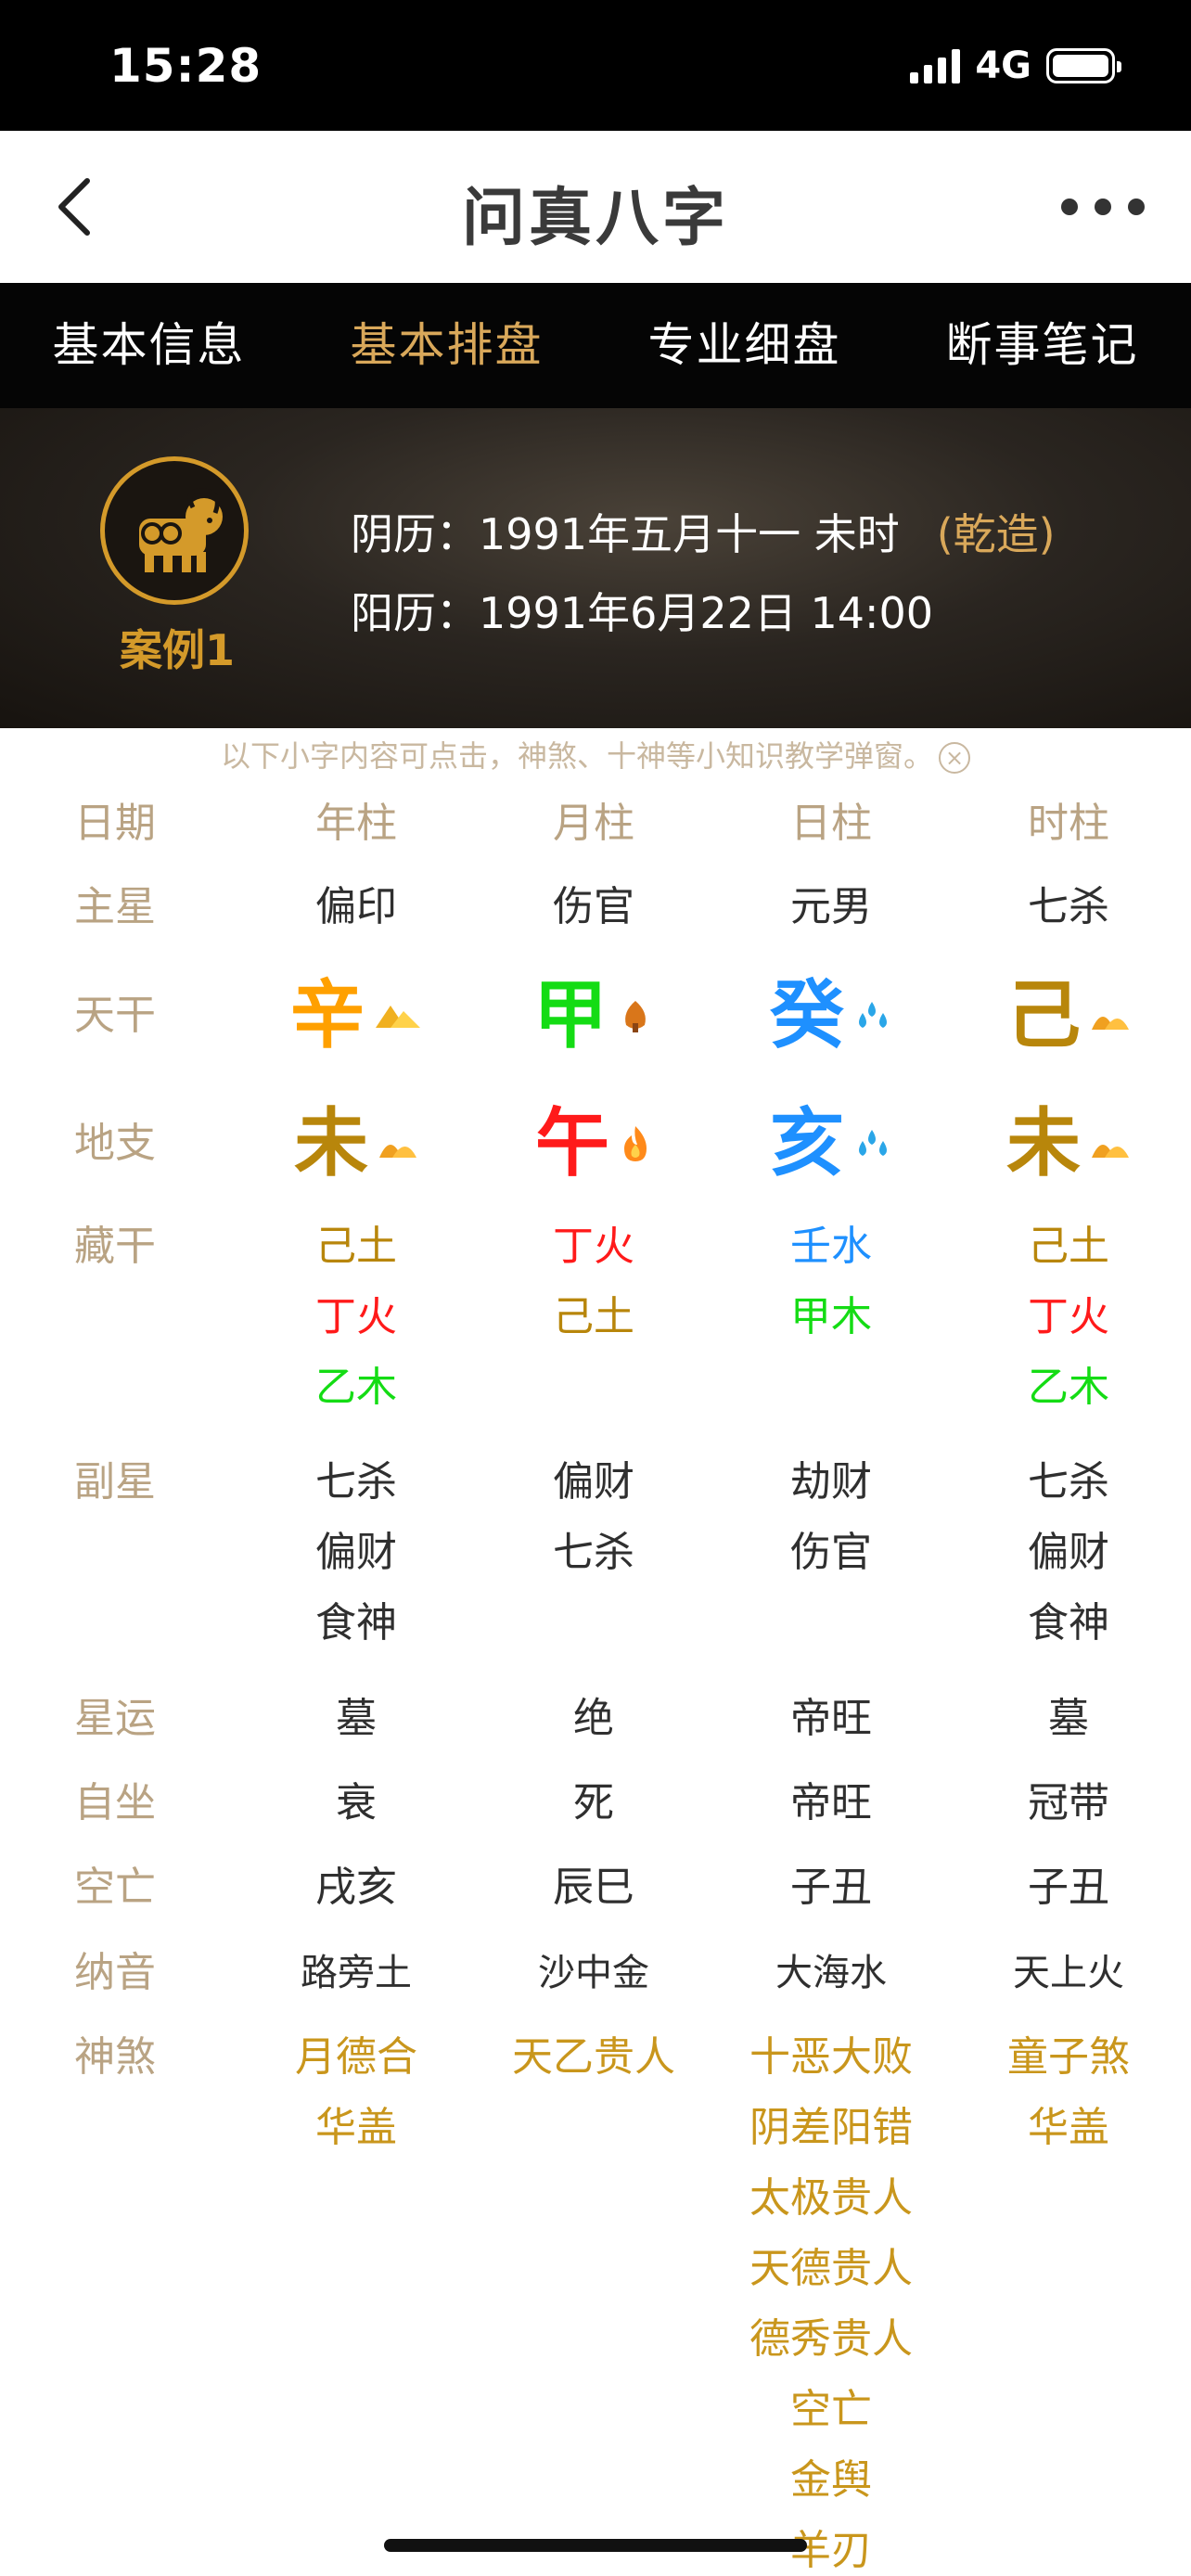 Image resolution: width=1191 pixels, height=2576 pixels. What do you see at coordinates (1068, 1150) in the screenshot?
I see `branch-hour: 未` at bounding box center [1068, 1150].